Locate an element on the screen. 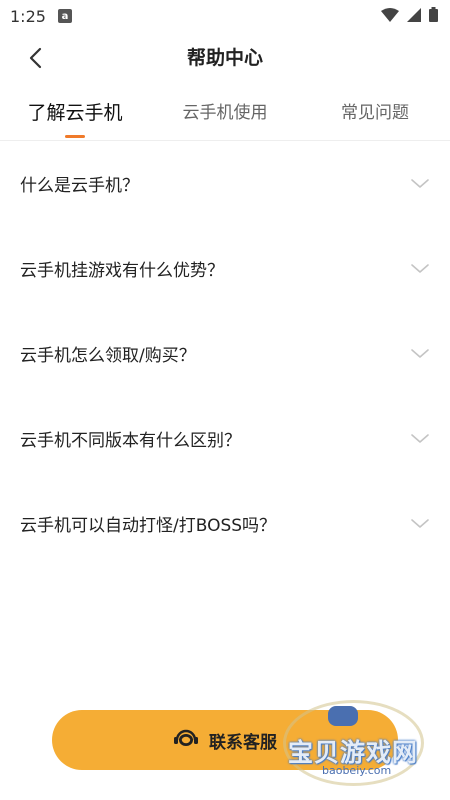 This screenshot has width=450, height=800. page-title: 帮助中心 is located at coordinates (224, 58).